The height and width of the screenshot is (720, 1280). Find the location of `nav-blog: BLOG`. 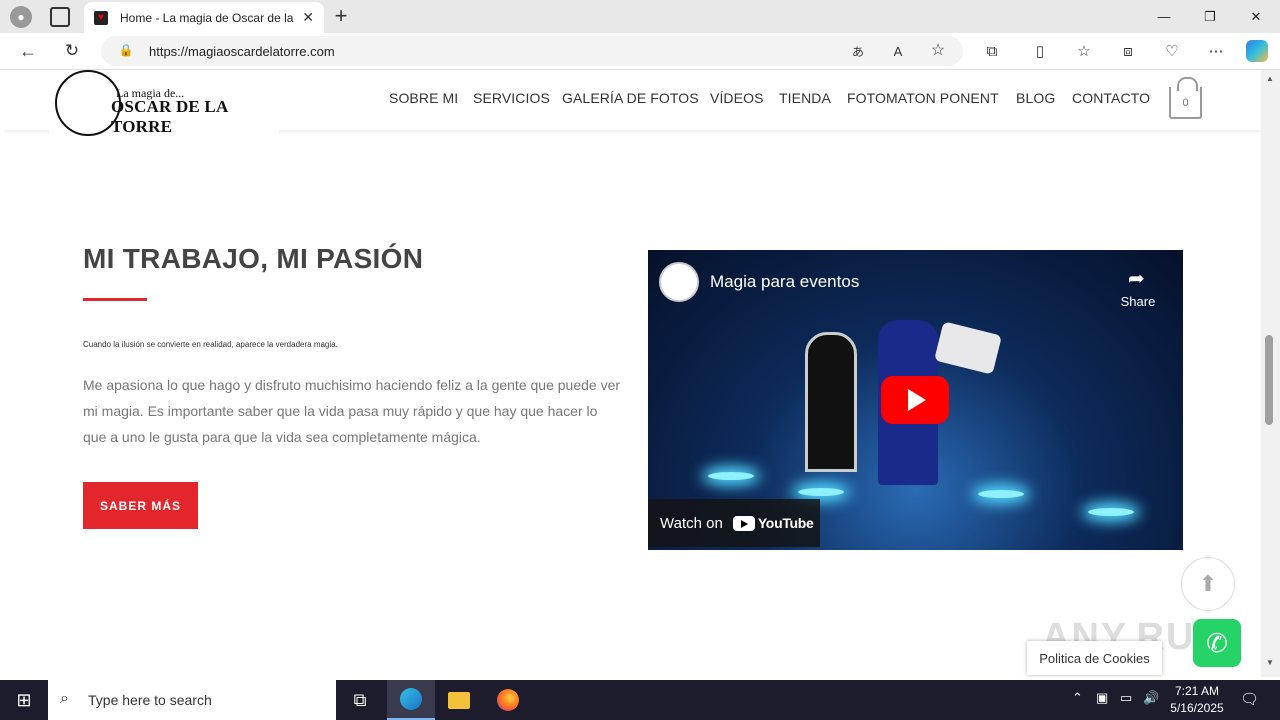

nav-blog: BLOG is located at coordinates (1035, 98).